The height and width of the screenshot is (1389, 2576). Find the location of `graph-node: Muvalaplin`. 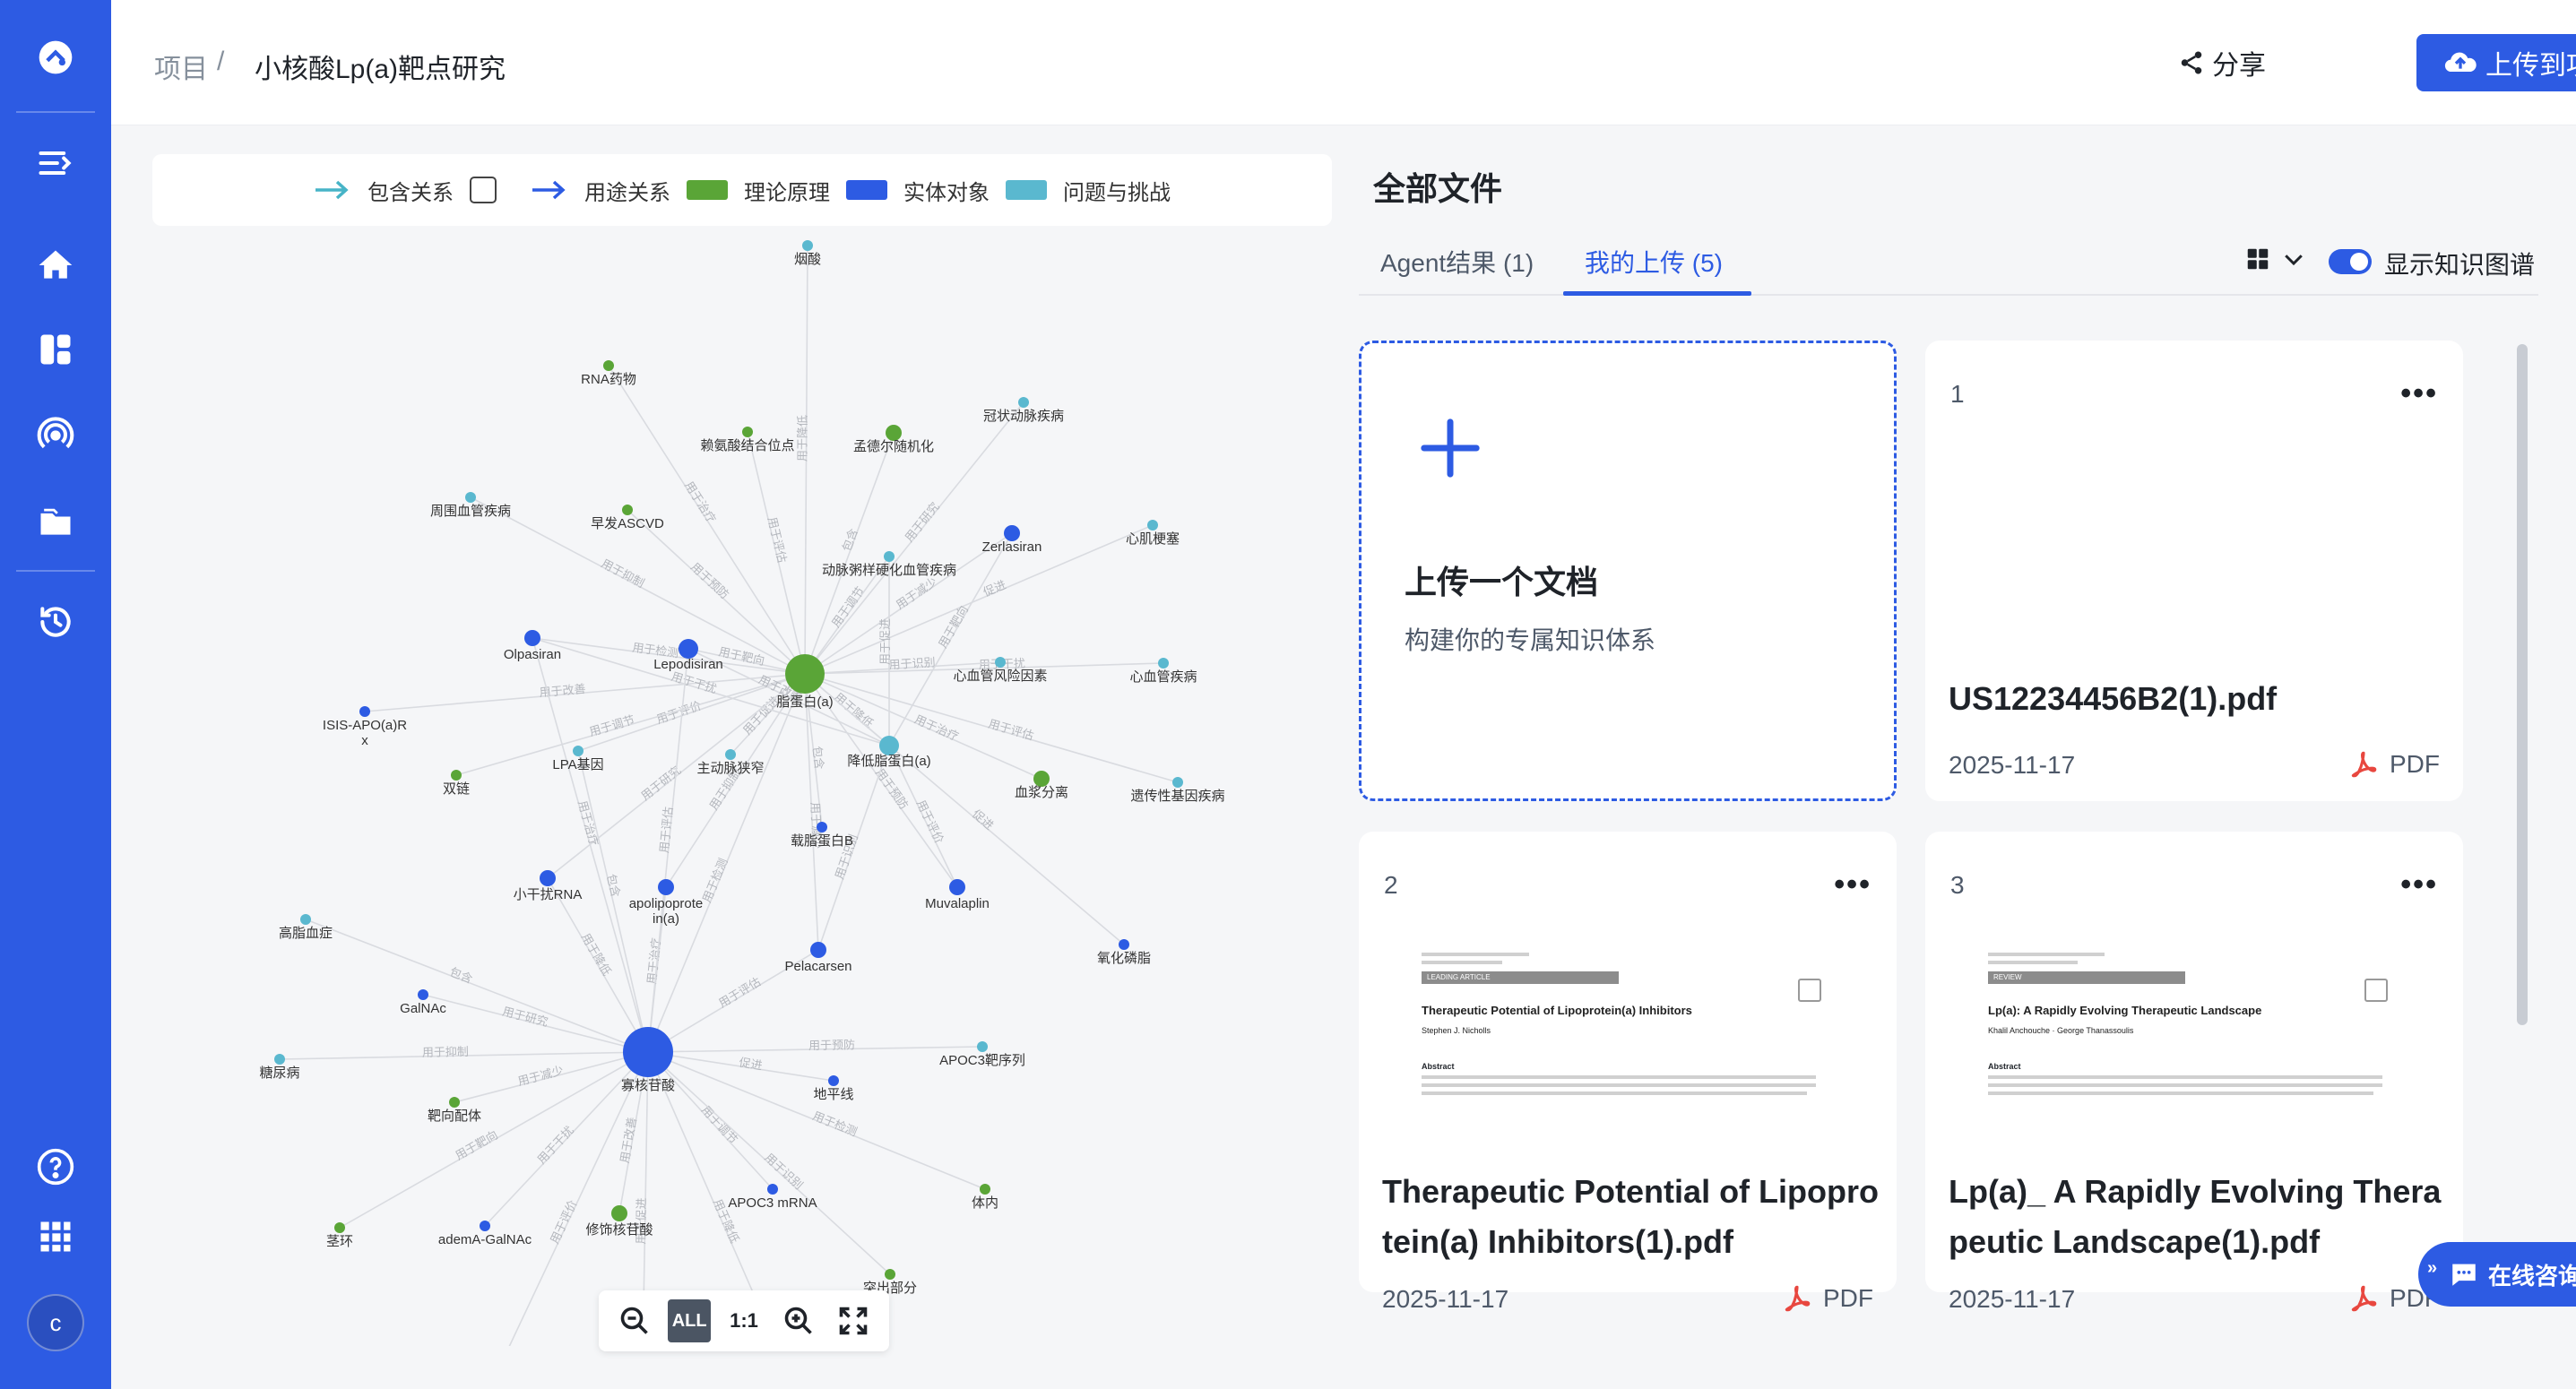

graph-node: Muvalaplin is located at coordinates (957, 895).